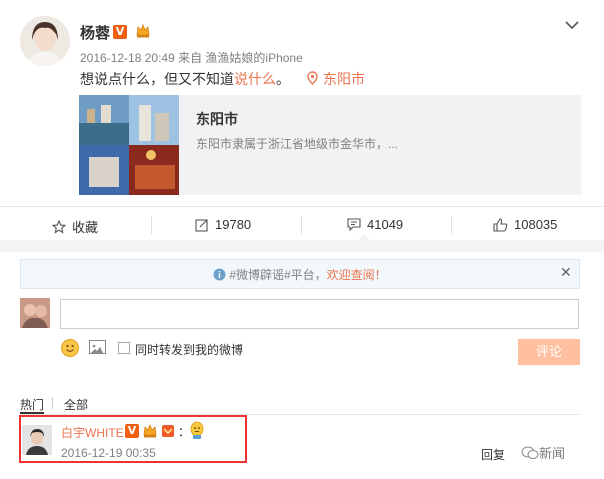 This screenshot has width=604, height=479. Describe the element at coordinates (97, 347) in the screenshot. I see `image-icon` at that location.